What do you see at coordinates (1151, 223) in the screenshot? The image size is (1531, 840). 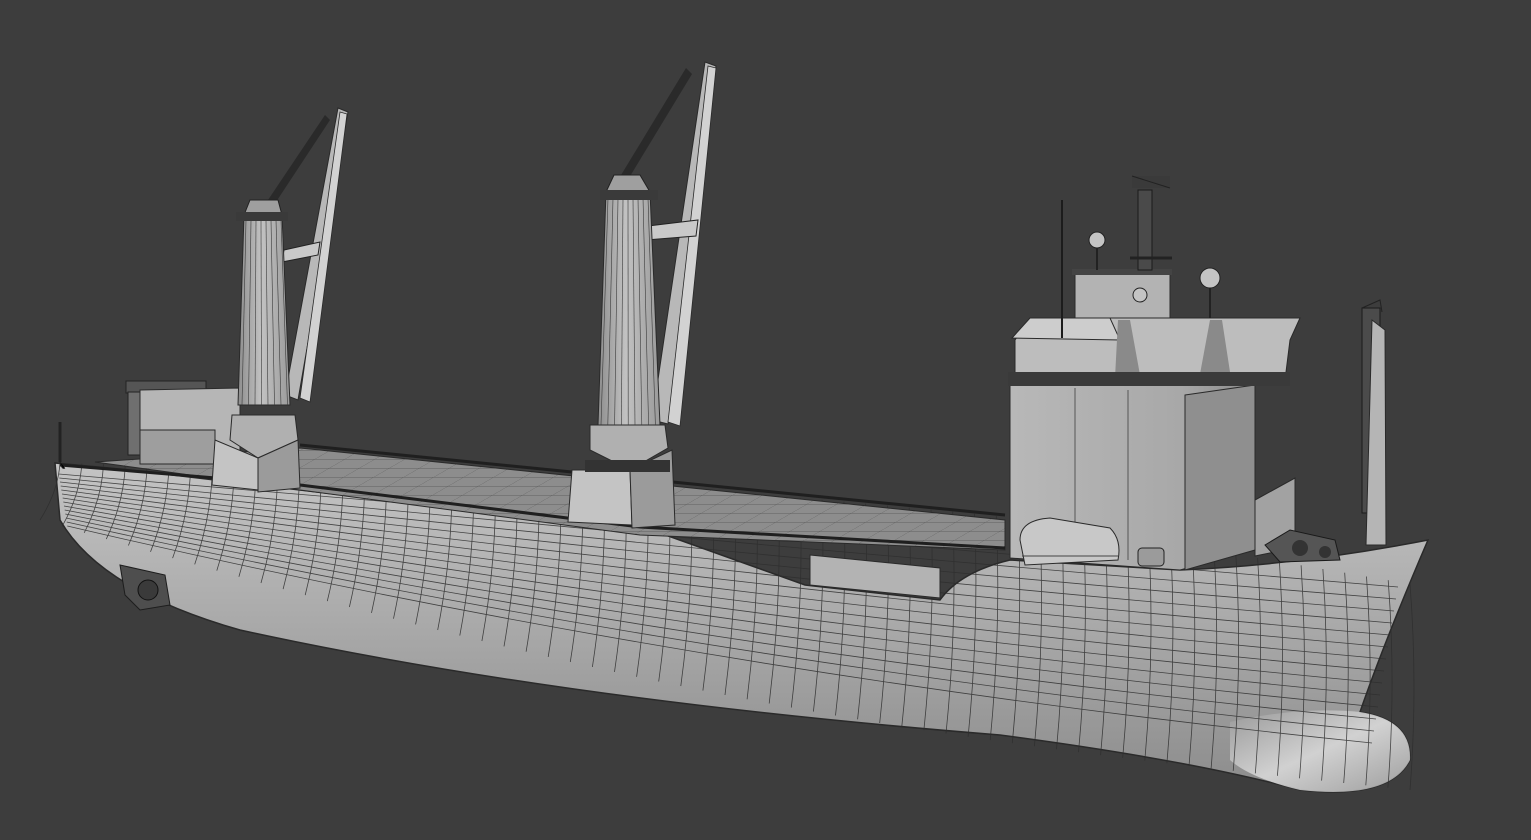 I see `radar-mast` at bounding box center [1151, 223].